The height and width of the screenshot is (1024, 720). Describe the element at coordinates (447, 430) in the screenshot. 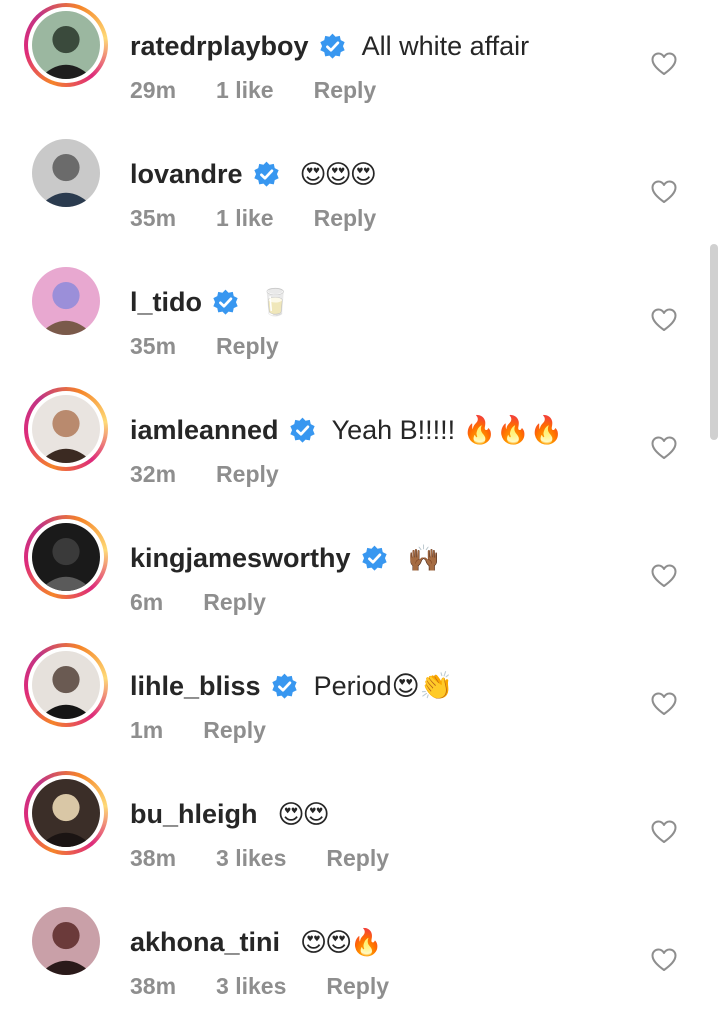

I see `comment-text: Yeah B!!!!! 🔥🔥🔥` at that location.